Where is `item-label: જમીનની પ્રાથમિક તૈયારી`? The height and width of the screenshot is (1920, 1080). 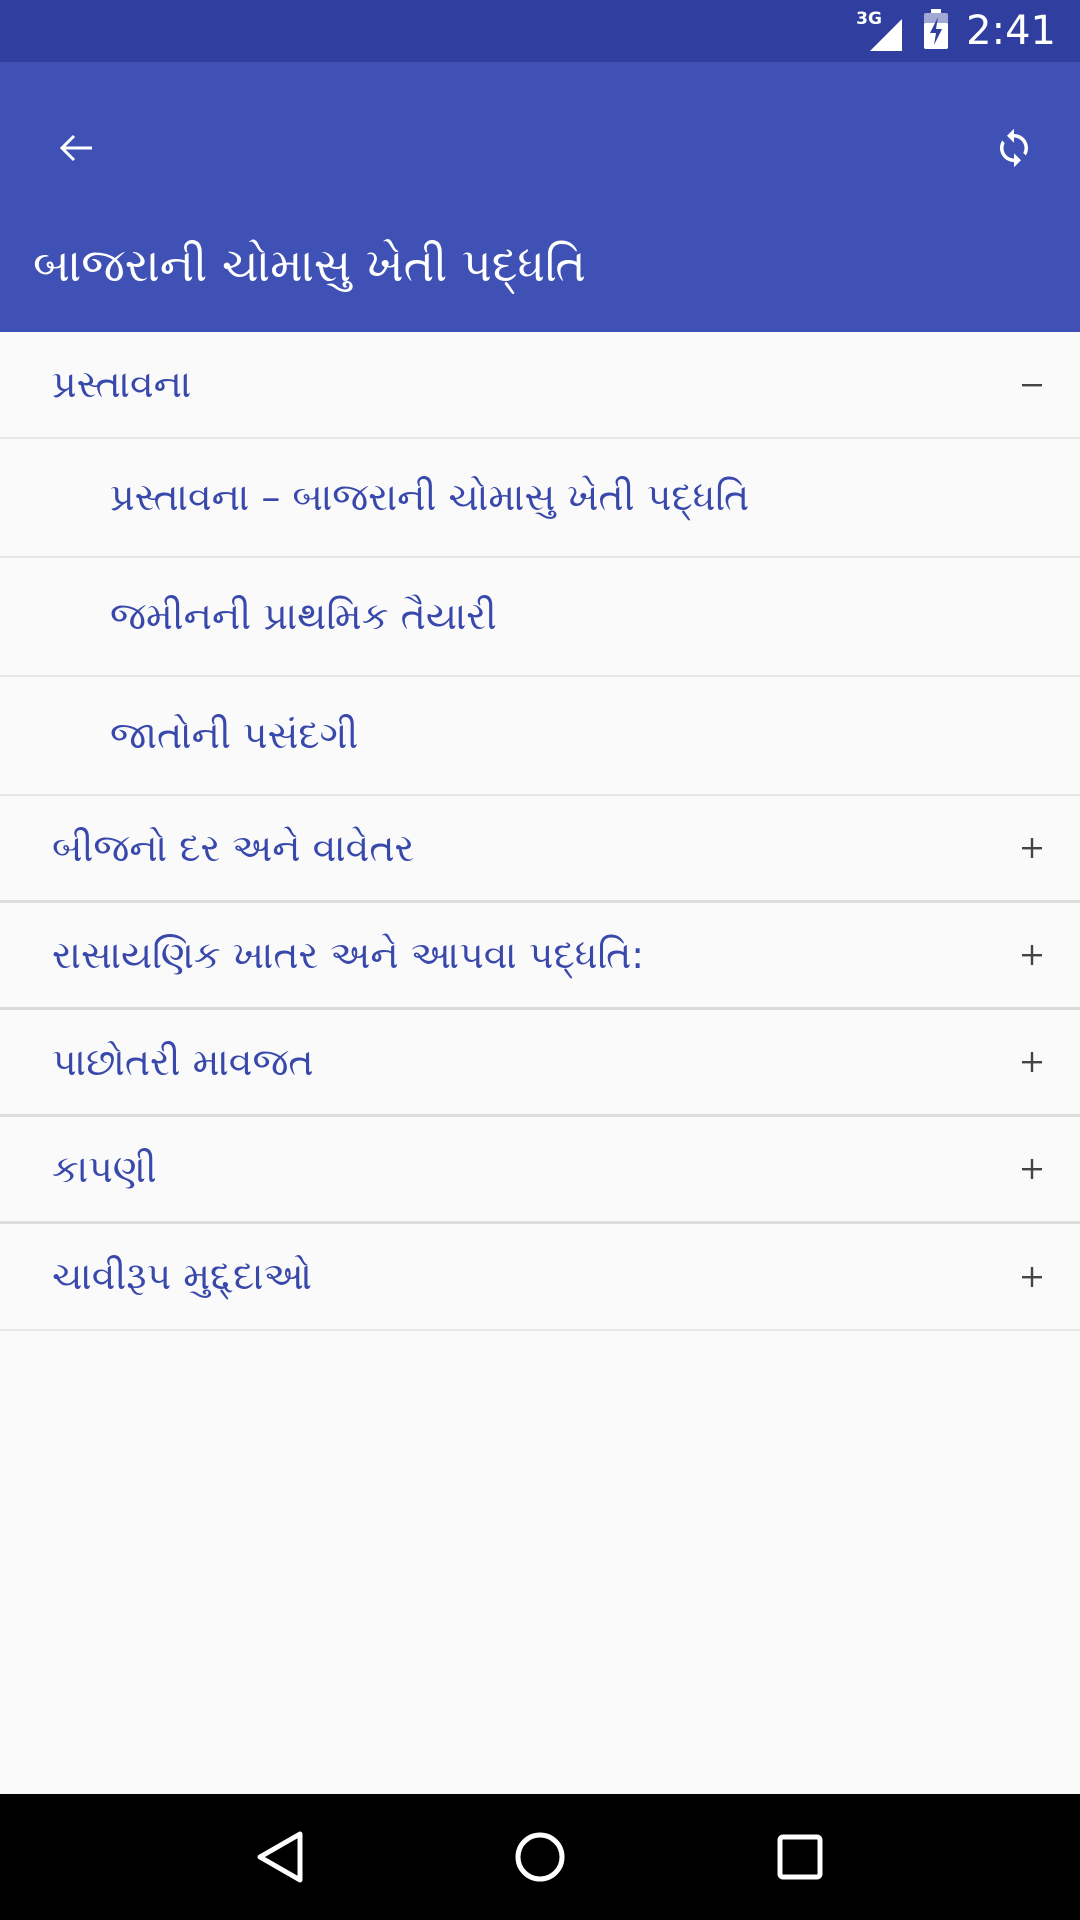 item-label: જમીનની પ્રાથમિક તૈયારી is located at coordinates (303, 616).